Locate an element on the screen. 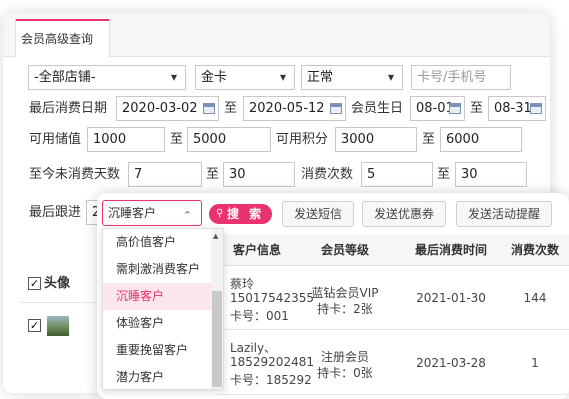 This screenshot has height=399, width=569. last-consume-to-value: 2020-05-12 is located at coordinates (287, 108).